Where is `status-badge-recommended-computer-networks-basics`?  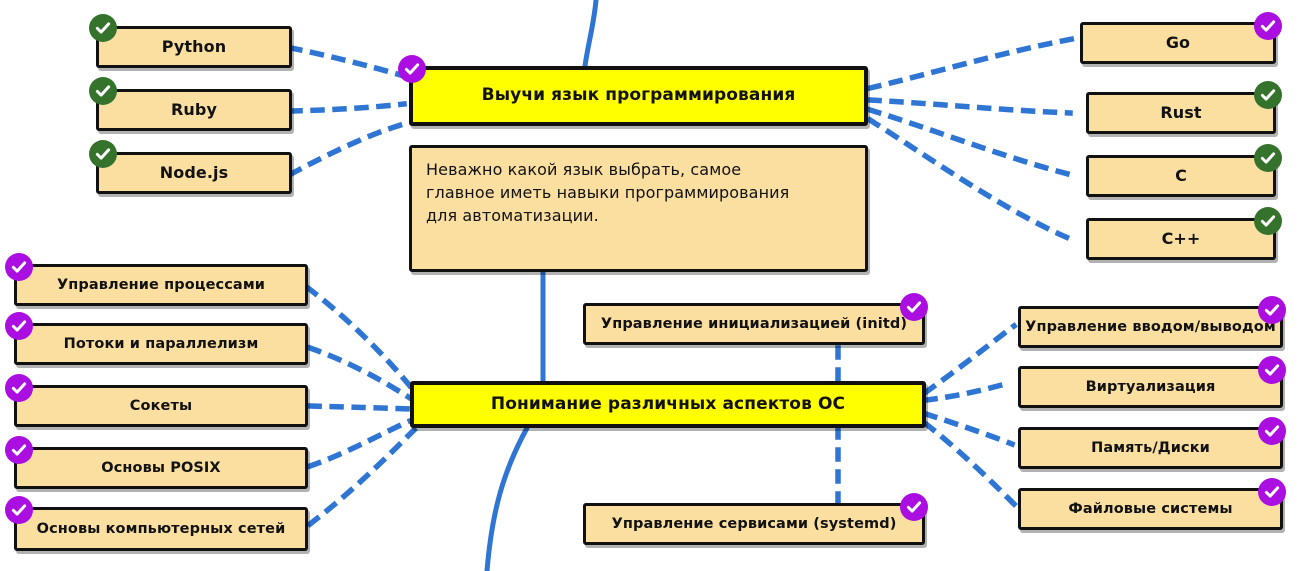 status-badge-recommended-computer-networks-basics is located at coordinates (19, 510).